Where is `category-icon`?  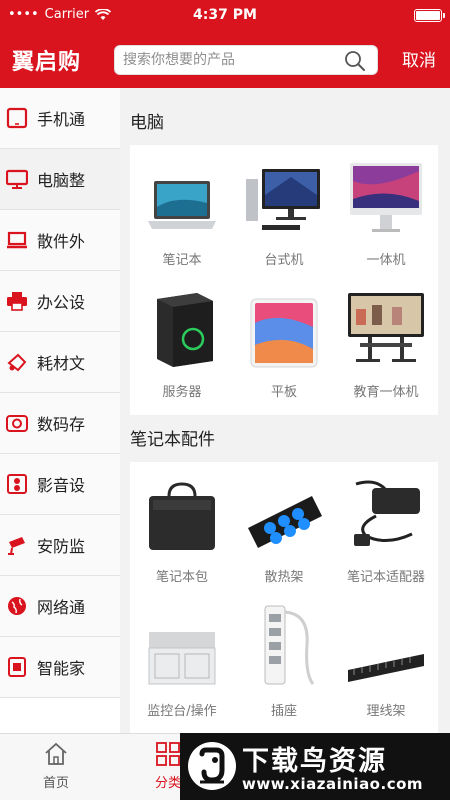 category-icon is located at coordinates (168, 754).